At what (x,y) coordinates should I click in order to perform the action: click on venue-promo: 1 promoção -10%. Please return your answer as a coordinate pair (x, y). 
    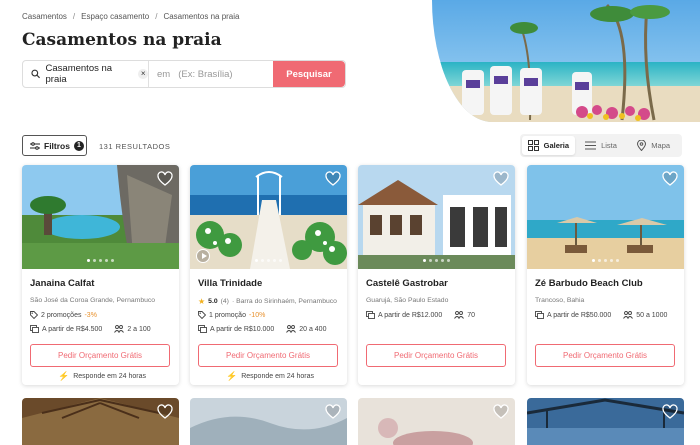
    Looking at the image, I should click on (231, 315).